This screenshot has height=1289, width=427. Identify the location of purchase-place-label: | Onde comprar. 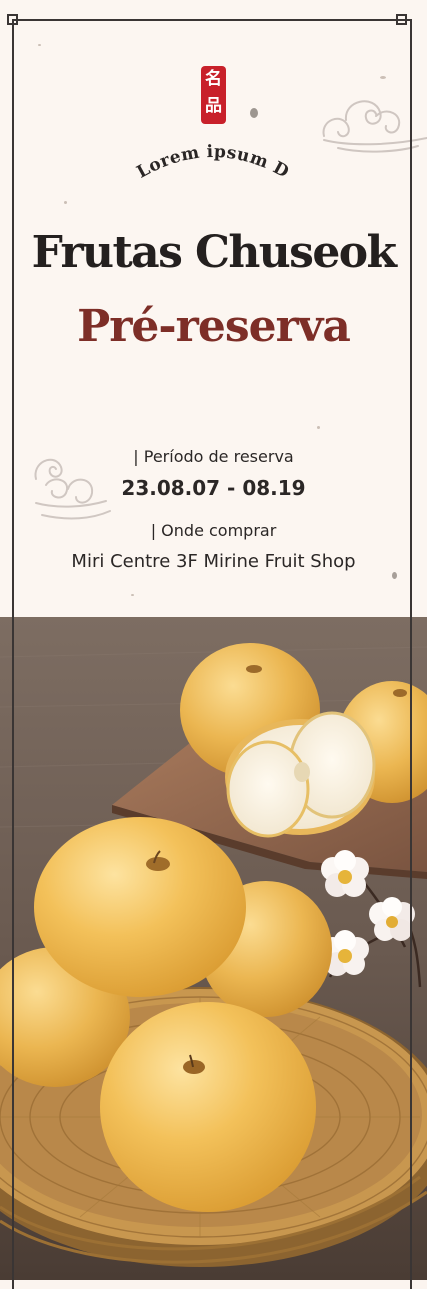
(213, 530).